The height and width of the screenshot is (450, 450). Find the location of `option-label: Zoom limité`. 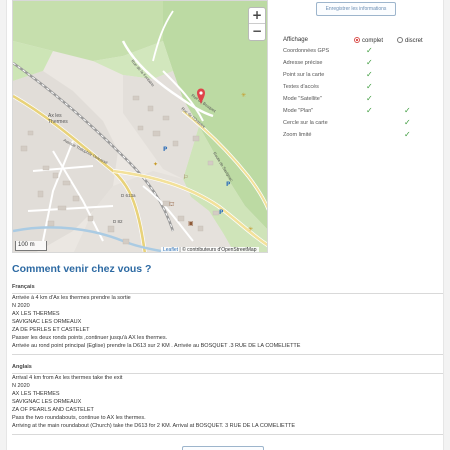

option-label: Zoom limité is located at coordinates (297, 135).